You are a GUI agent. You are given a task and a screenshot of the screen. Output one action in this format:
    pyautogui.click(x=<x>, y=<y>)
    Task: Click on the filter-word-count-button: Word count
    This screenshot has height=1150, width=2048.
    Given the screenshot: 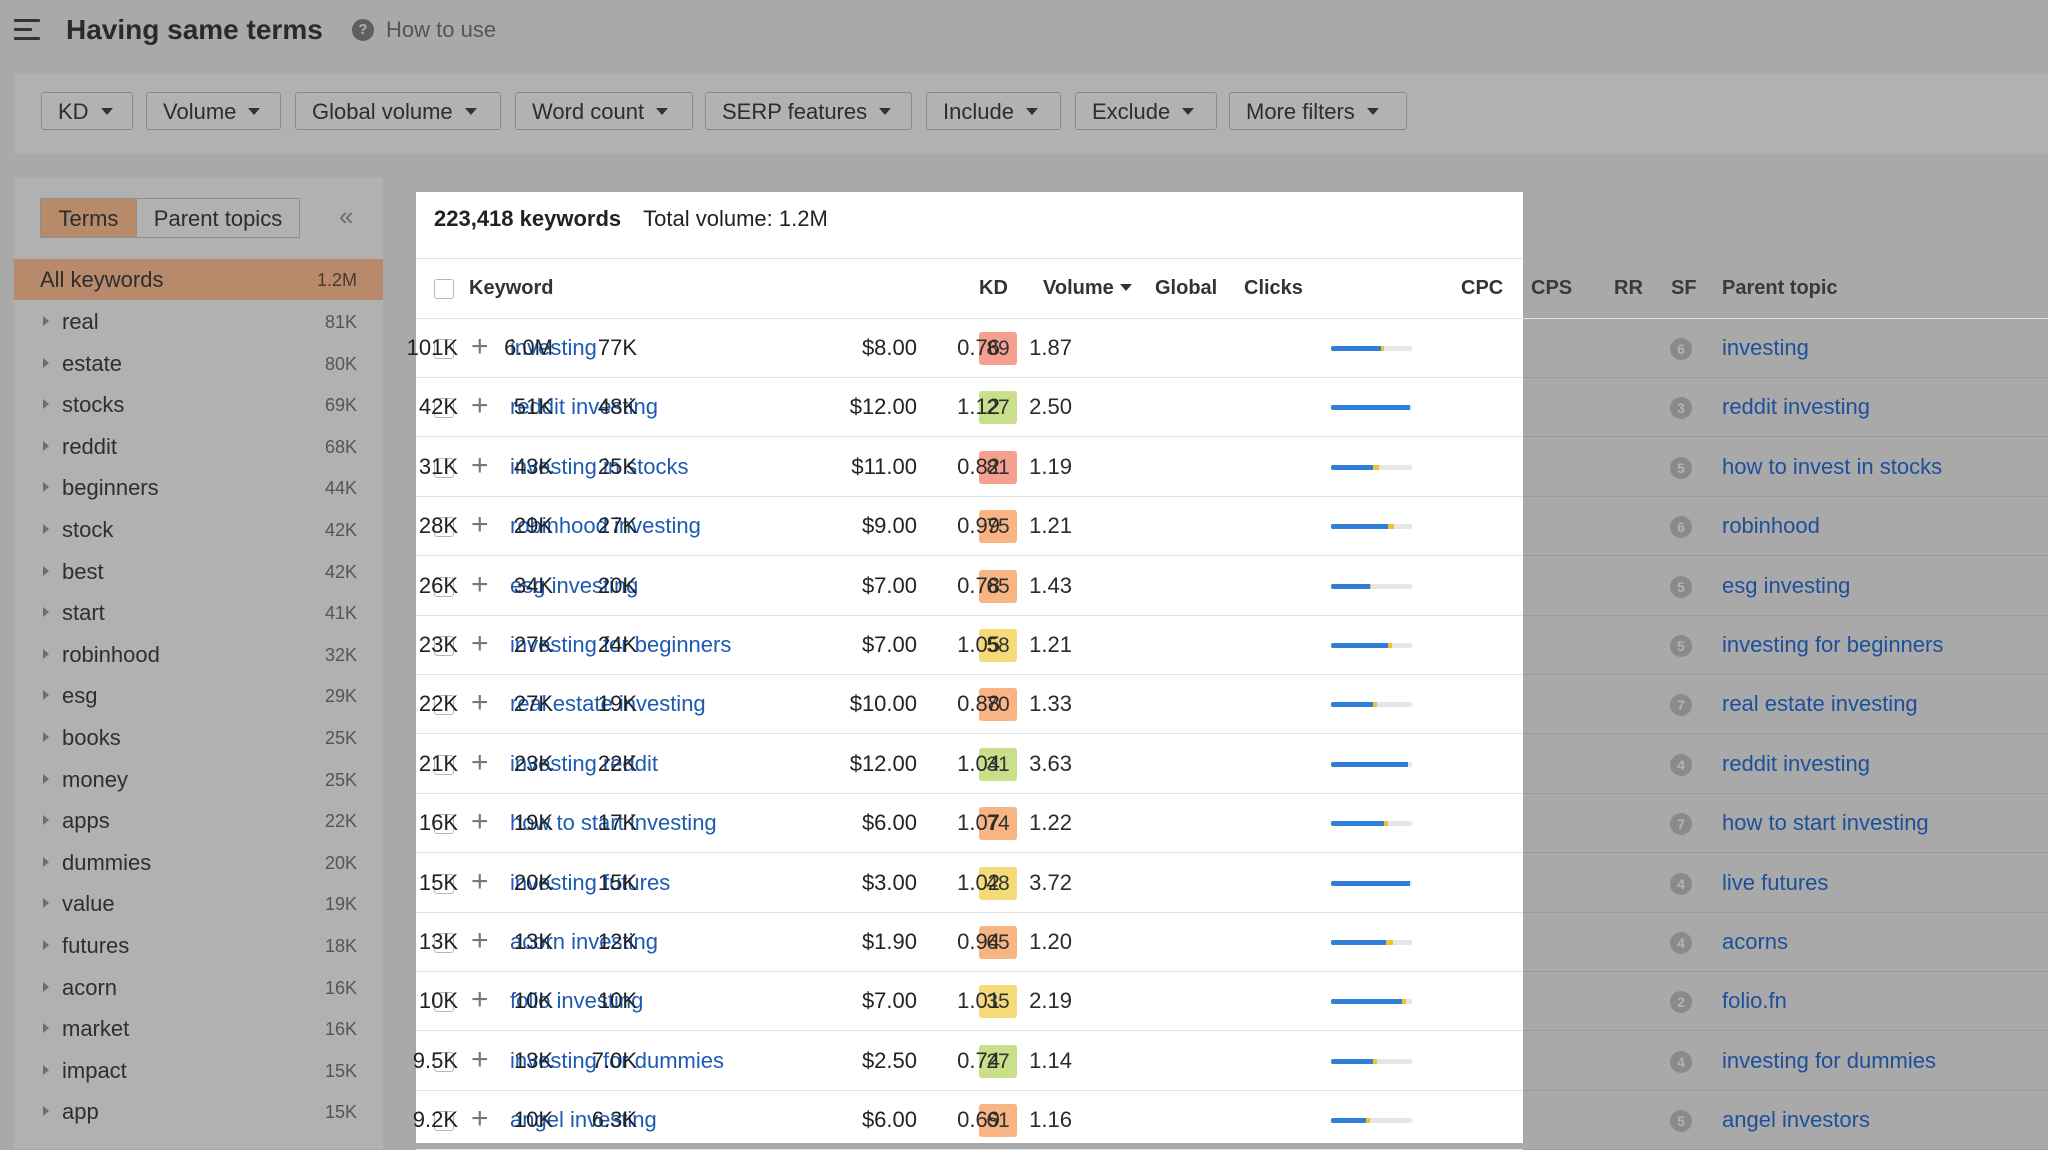 What is the action you would take?
    pyautogui.click(x=604, y=111)
    